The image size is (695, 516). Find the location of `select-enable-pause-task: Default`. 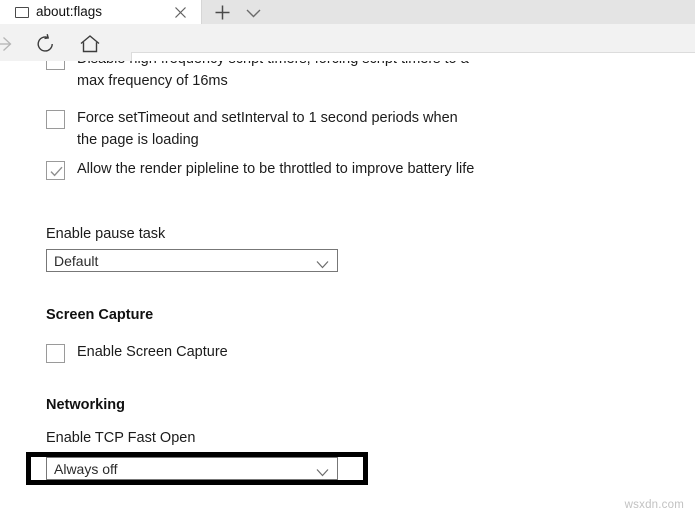

select-enable-pause-task: Default is located at coordinates (192, 260).